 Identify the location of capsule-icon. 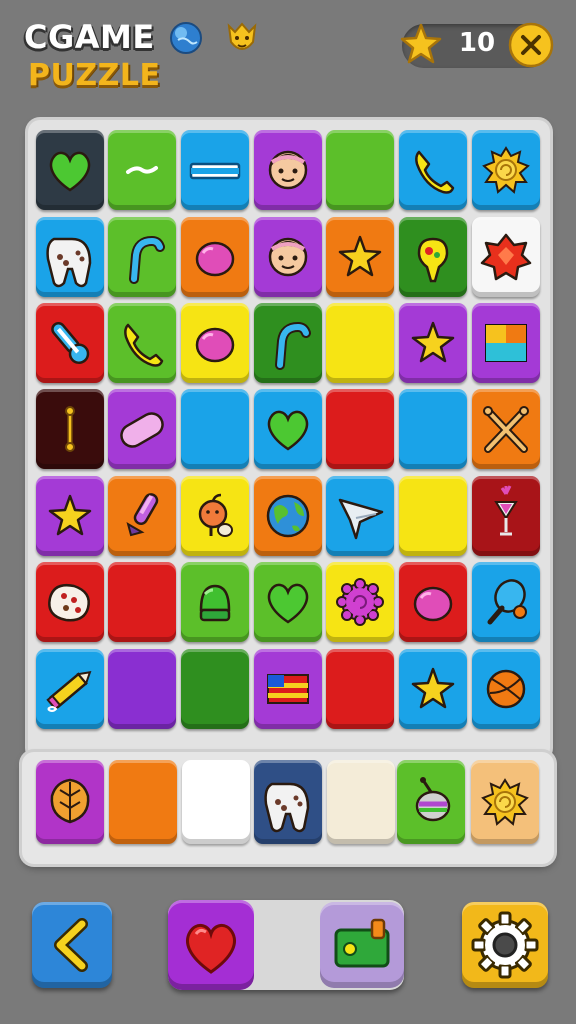
(142, 430).